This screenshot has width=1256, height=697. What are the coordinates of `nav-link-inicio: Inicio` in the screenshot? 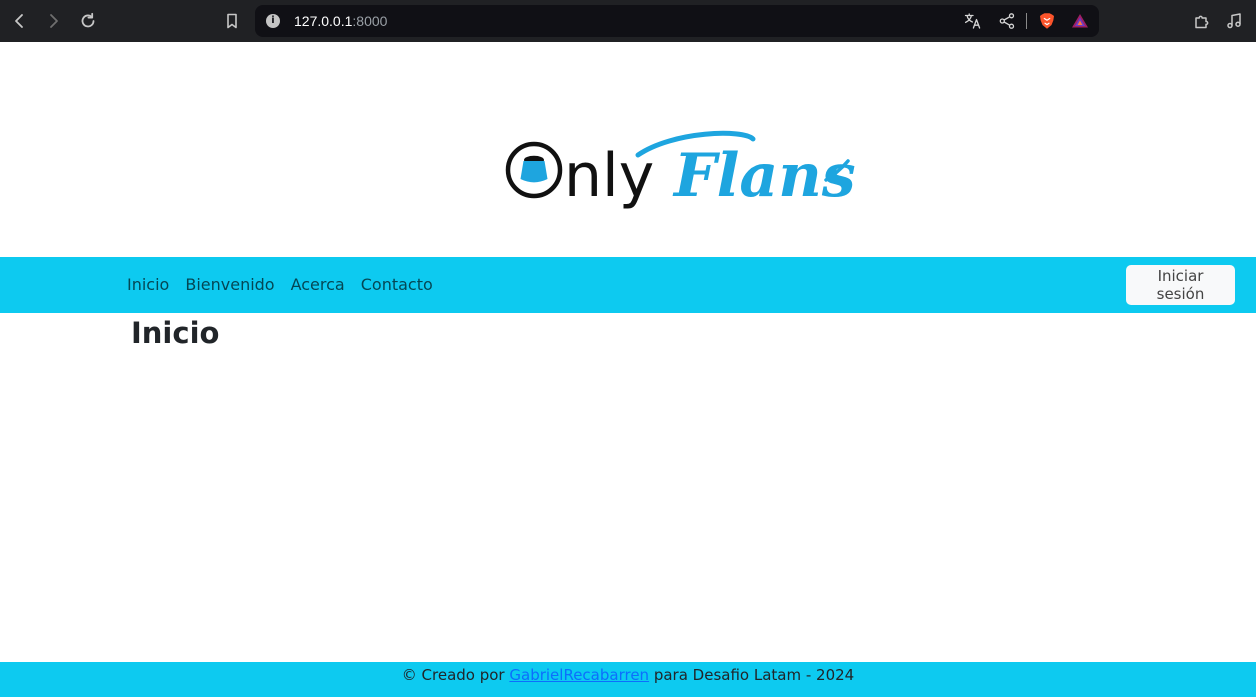 It's located at (148, 285).